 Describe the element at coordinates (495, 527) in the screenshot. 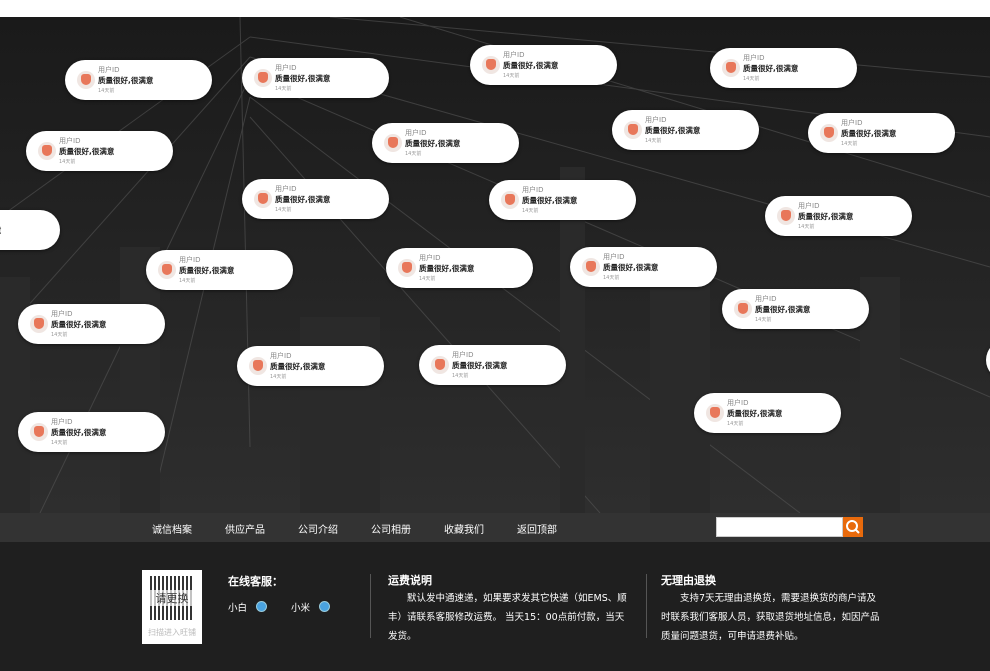

I see `footer-nav: 诚信档案 供应产品 公司介绍 公司相册 收藏我们 返回顶部` at that location.